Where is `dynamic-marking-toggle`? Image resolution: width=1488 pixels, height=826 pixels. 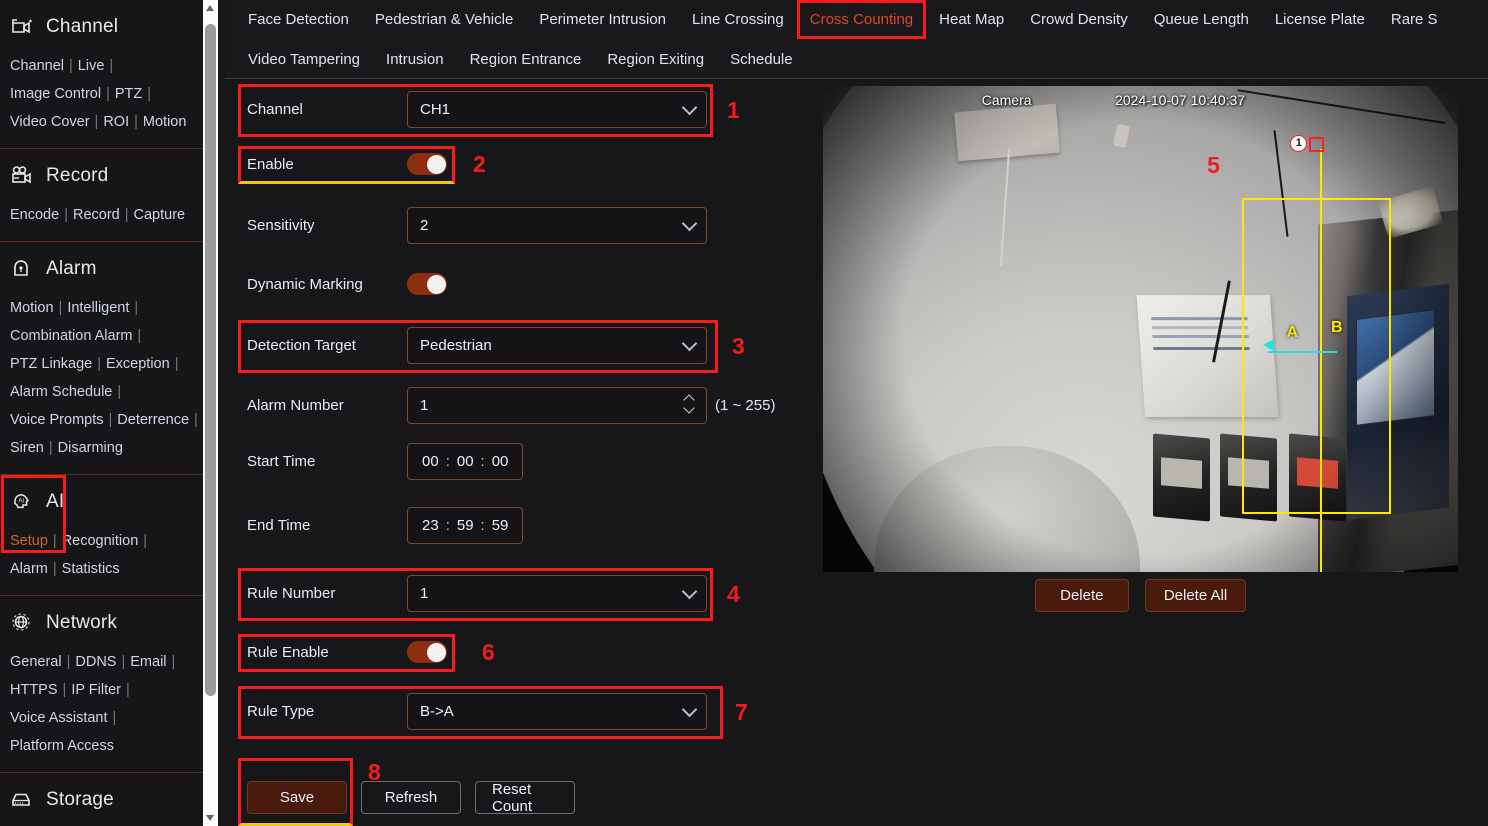 dynamic-marking-toggle is located at coordinates (427, 284).